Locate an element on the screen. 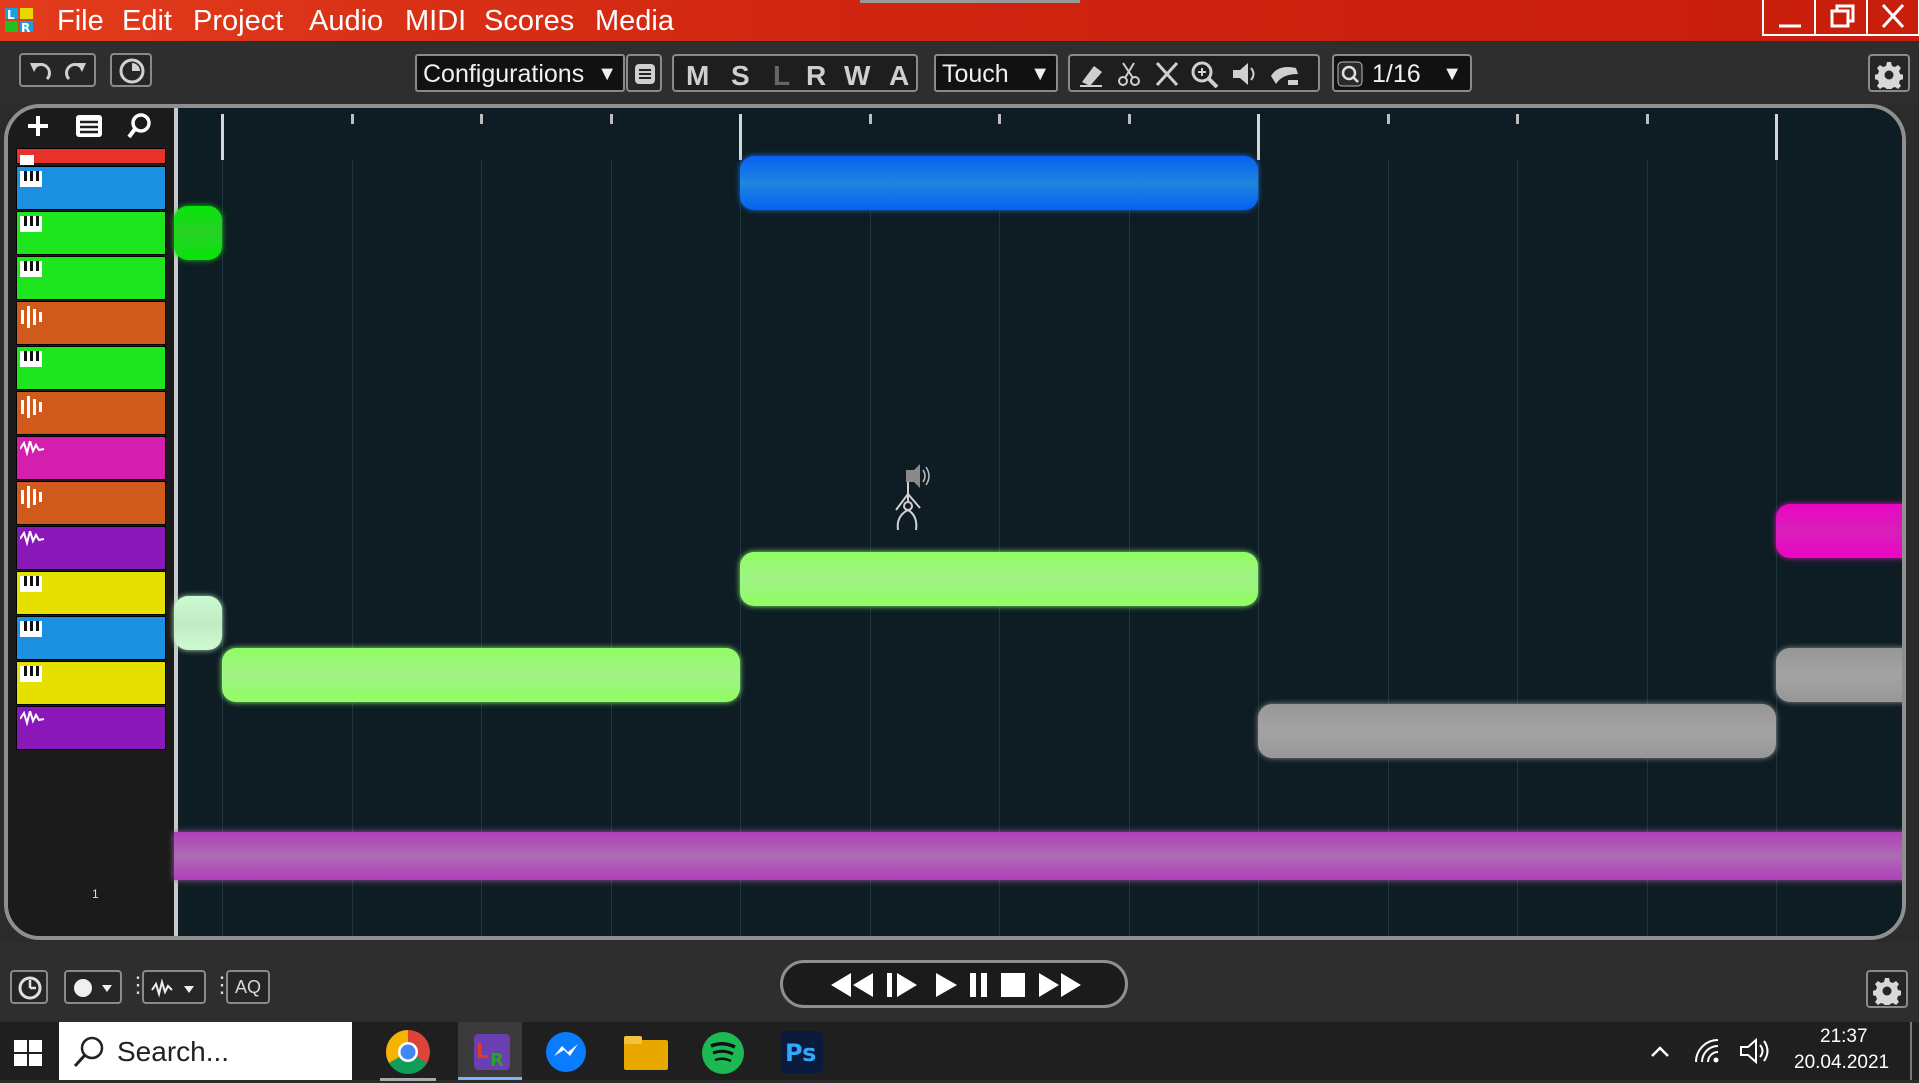 This screenshot has height=1083, width=1919. redo-icon is located at coordinates (75, 71).